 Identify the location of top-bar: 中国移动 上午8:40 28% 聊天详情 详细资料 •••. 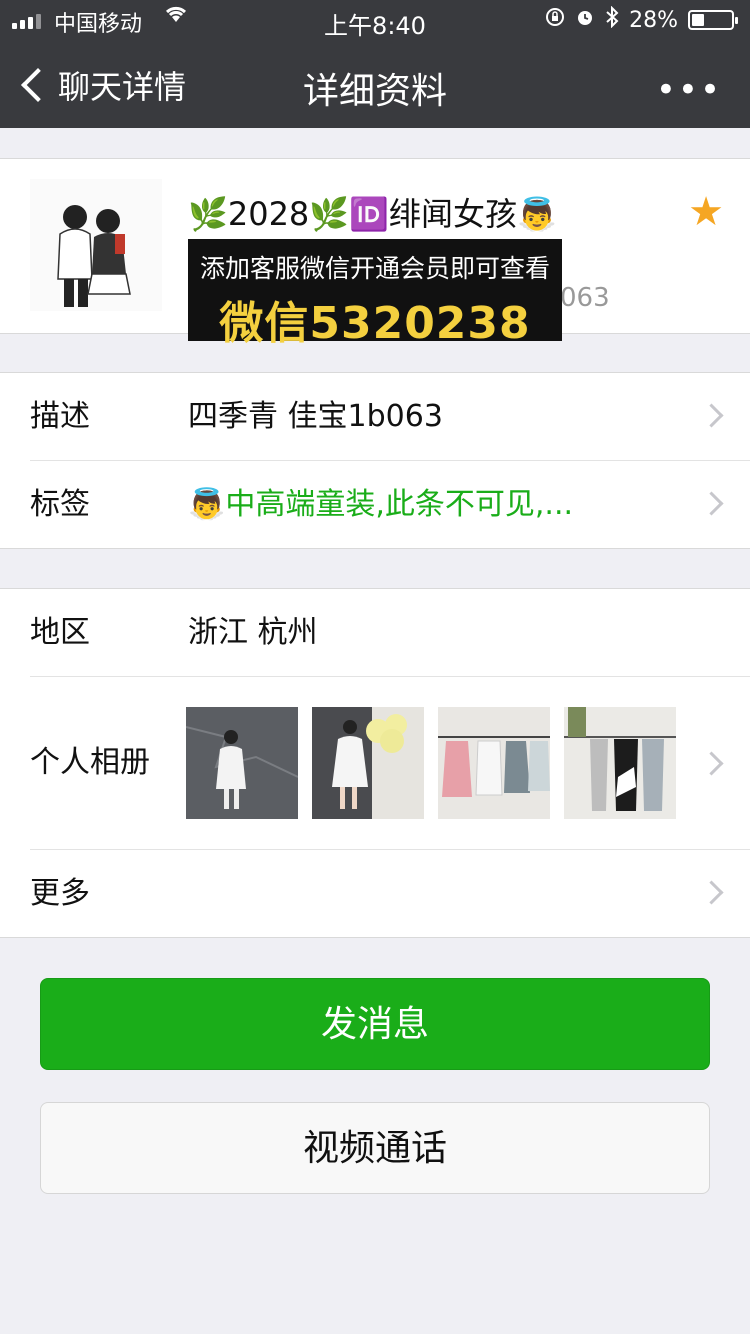
(375, 64).